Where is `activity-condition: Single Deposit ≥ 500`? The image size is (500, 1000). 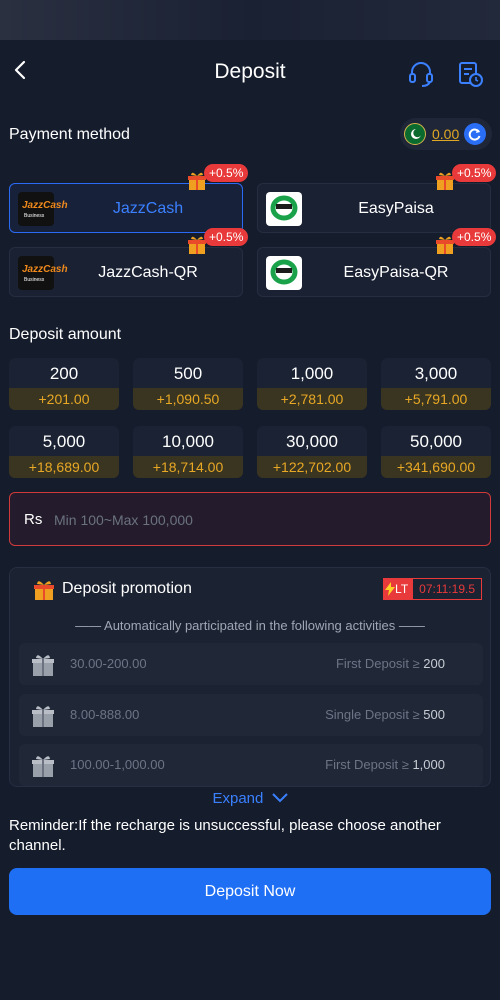 activity-condition: Single Deposit ≥ 500 is located at coordinates (385, 714).